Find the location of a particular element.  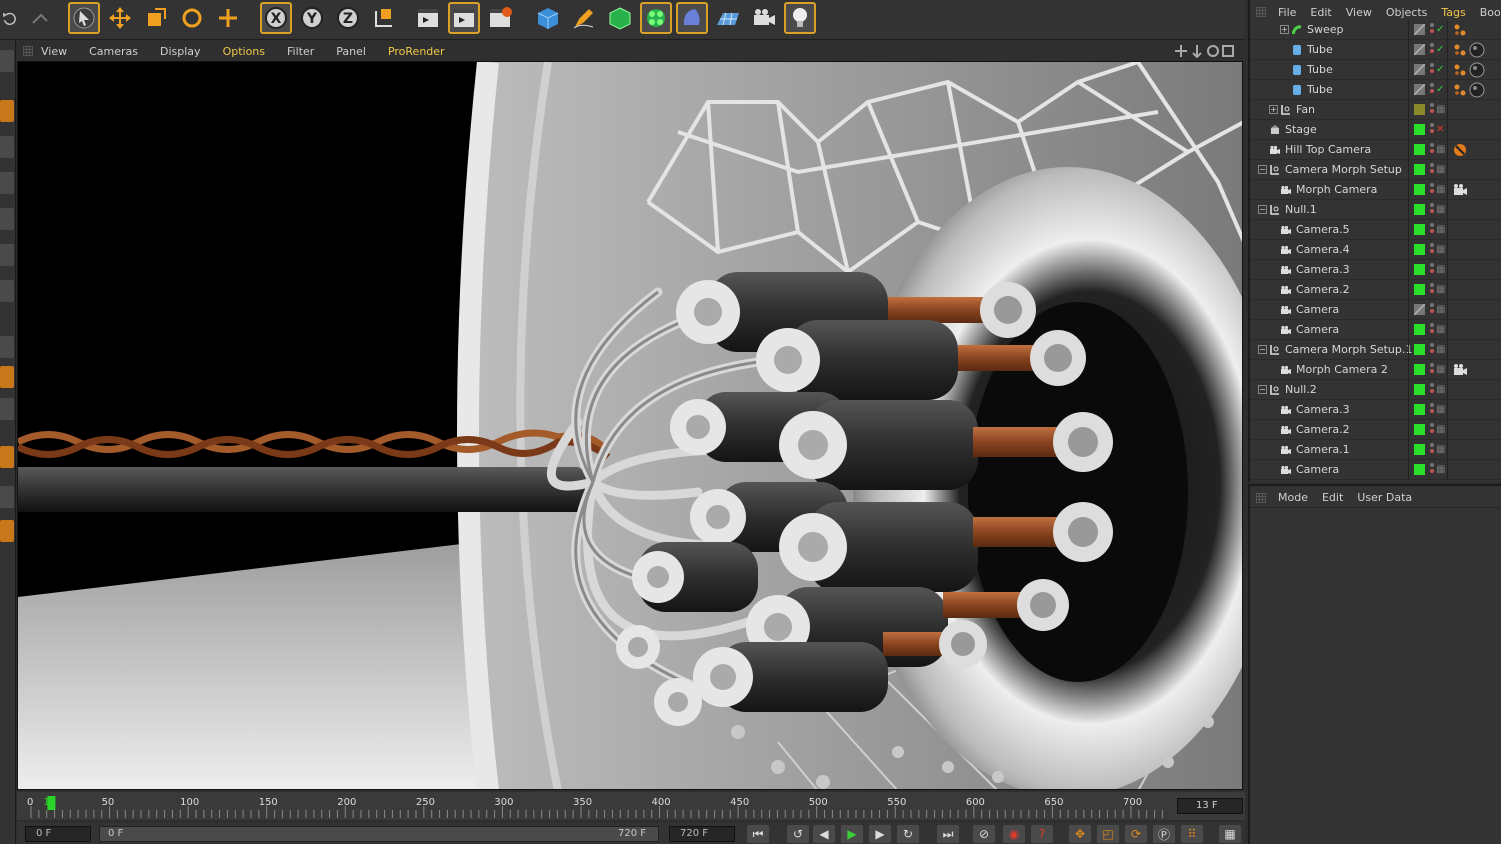

live-selection-button is located at coordinates (228, 18).